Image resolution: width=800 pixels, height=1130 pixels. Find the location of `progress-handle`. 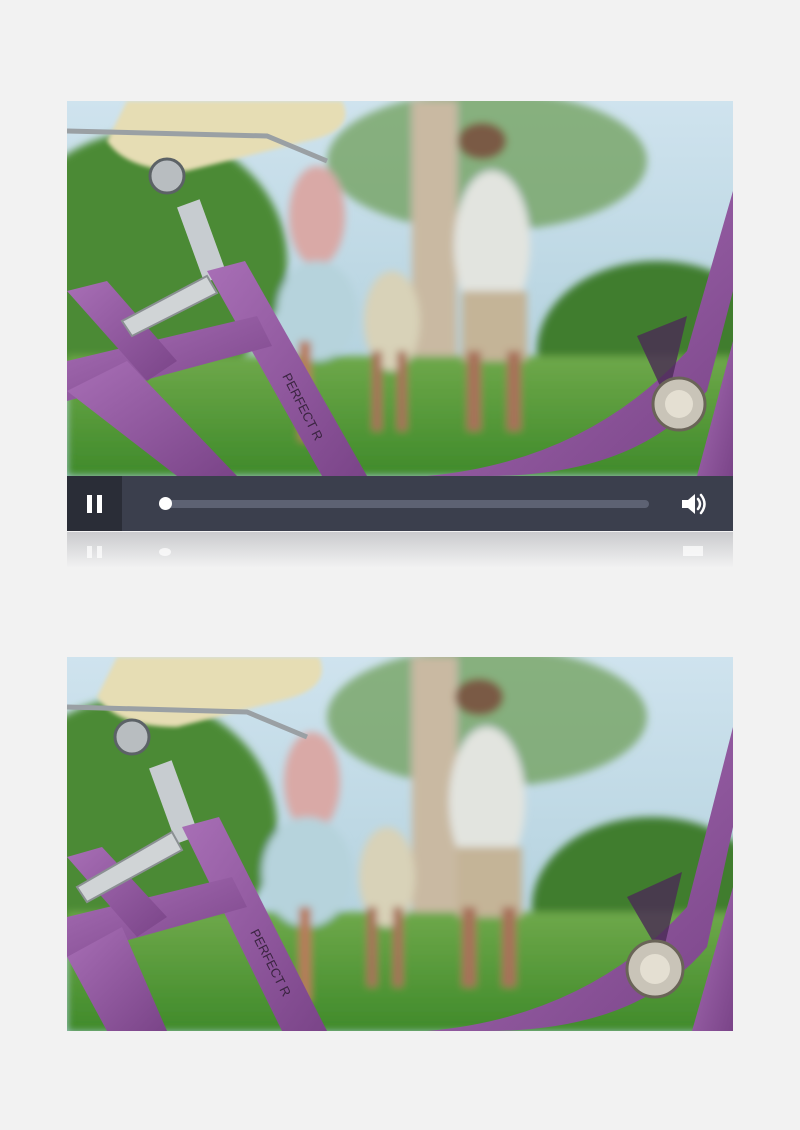

progress-handle is located at coordinates (165, 503).